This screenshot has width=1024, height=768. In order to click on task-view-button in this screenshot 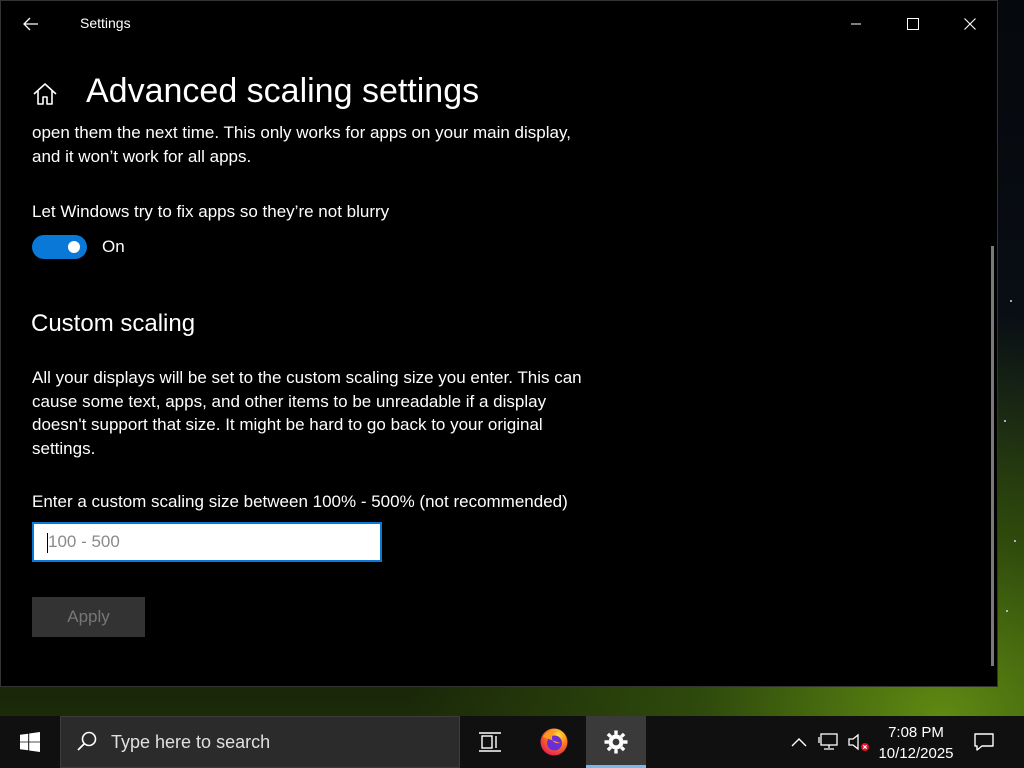, I will do `click(490, 742)`.